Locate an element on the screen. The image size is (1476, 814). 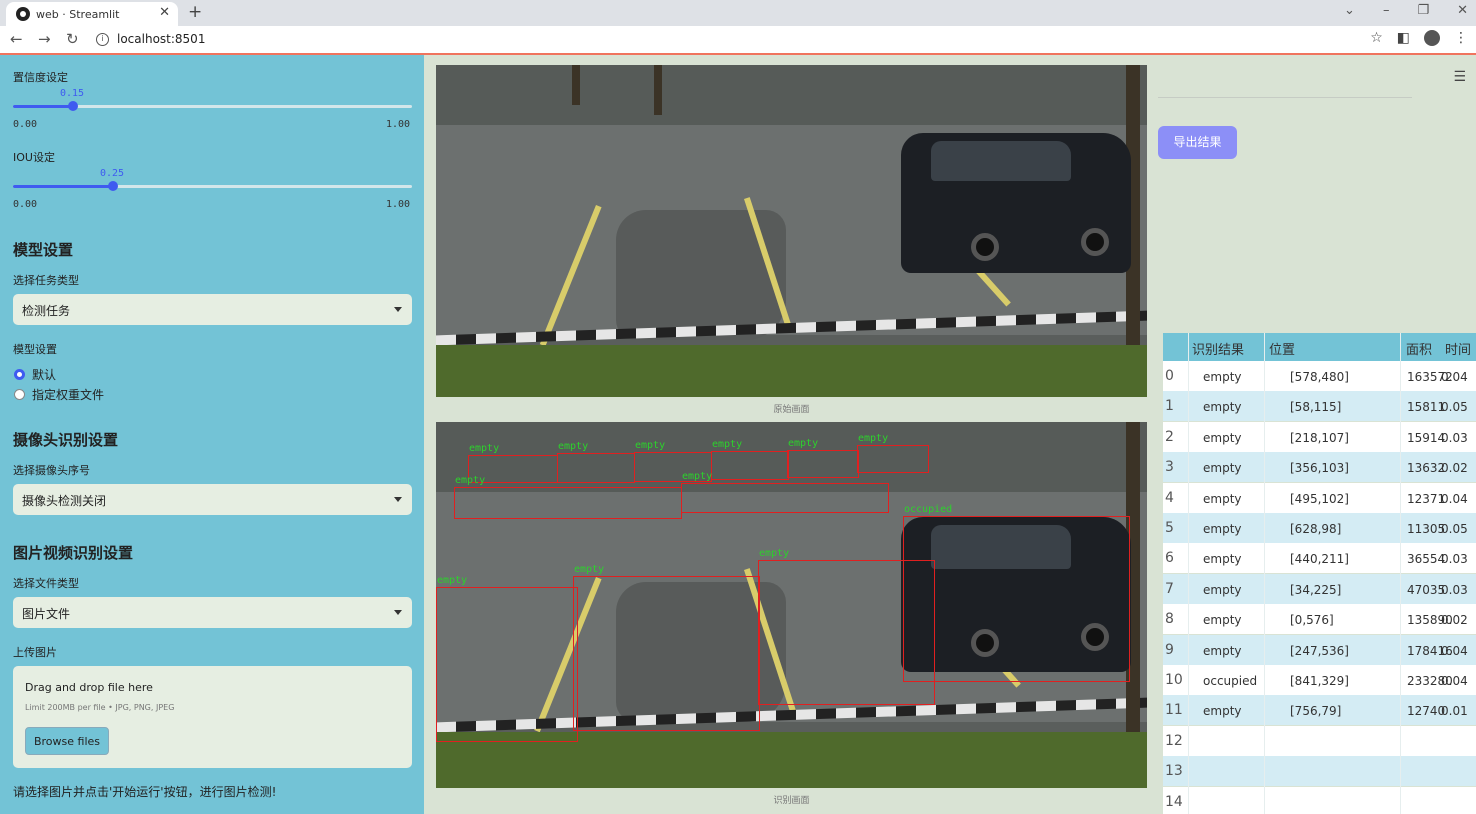
table-cell-time: 0.03 is located at coordinates (1454, 589).